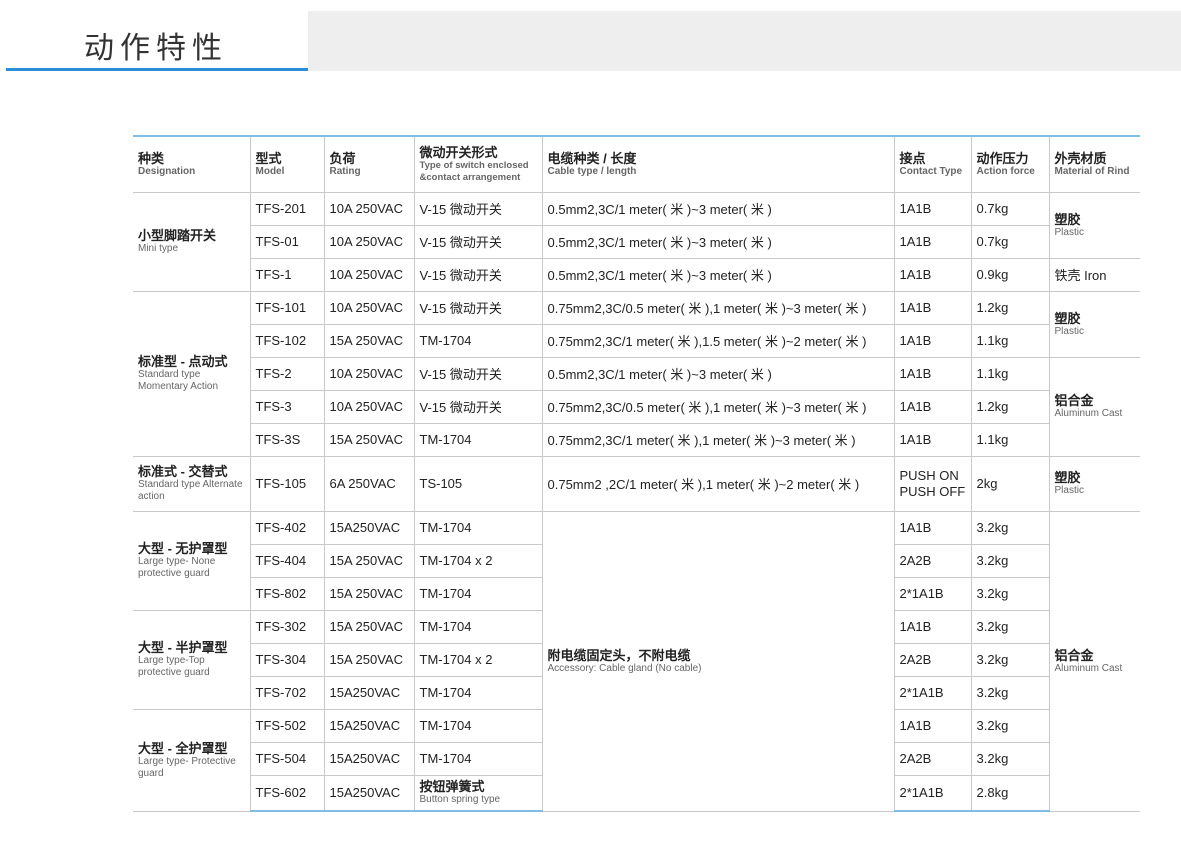  Describe the element at coordinates (287, 527) in the screenshot. I see `model-cell: TFS-402` at that location.